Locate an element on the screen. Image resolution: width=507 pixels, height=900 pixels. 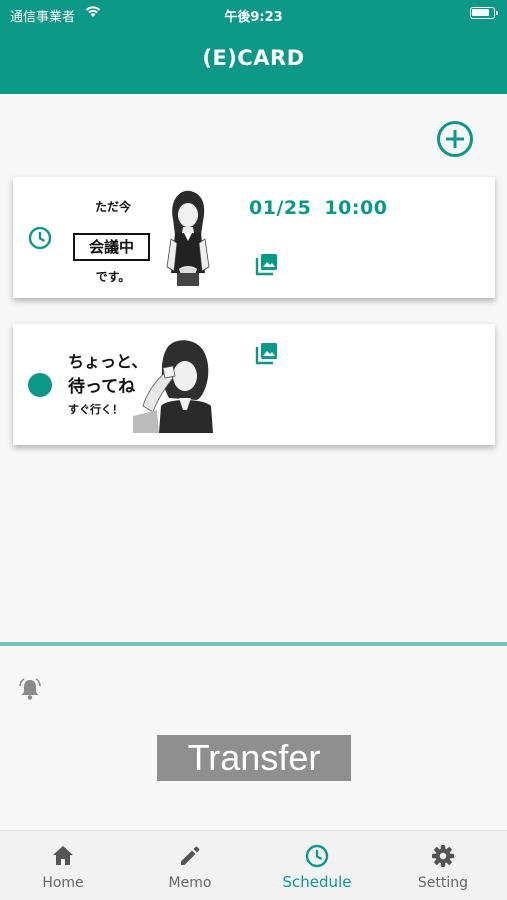
tab-setting: Setting is located at coordinates (443, 865).